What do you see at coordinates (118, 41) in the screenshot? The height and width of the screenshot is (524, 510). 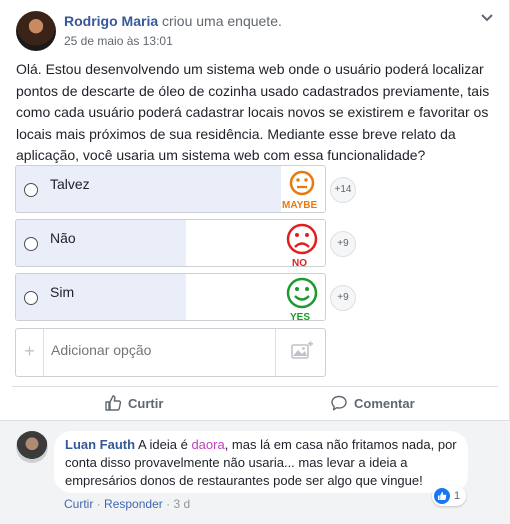 I see `post-timestamp: 25 de maio às 13:01` at bounding box center [118, 41].